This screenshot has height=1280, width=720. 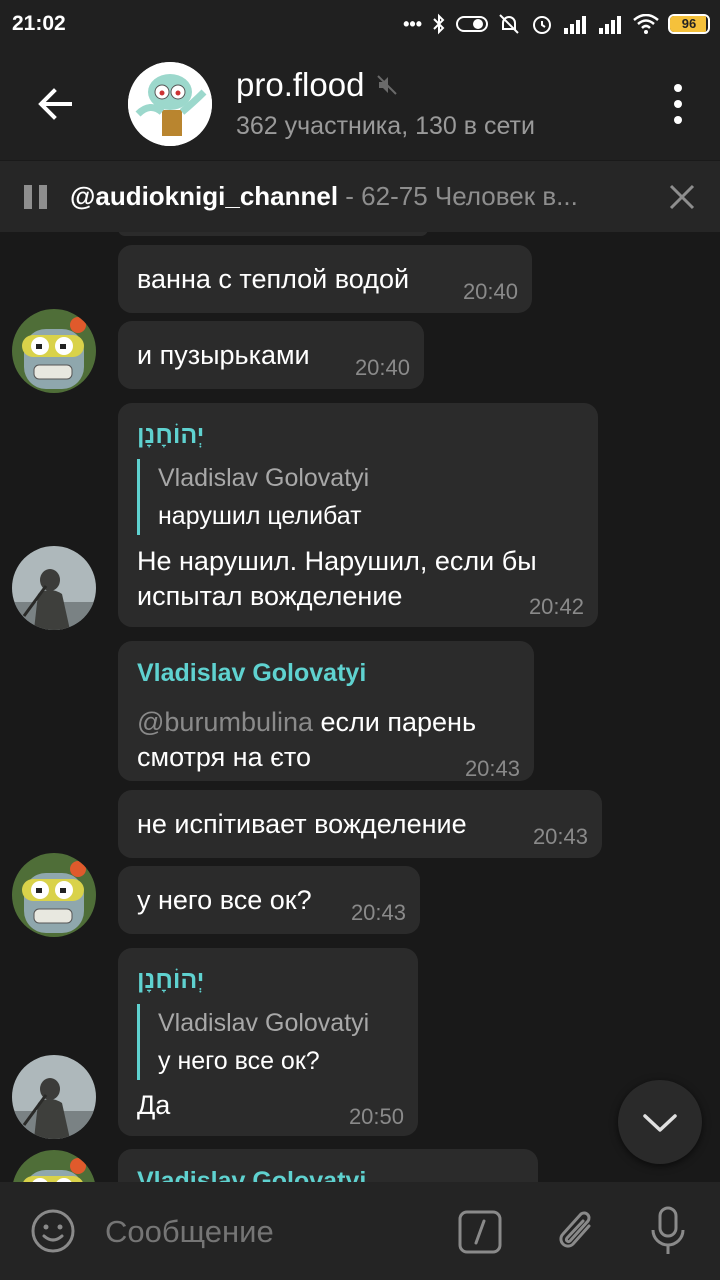 I want to click on bot-command-icon, so click(x=480, y=1232).